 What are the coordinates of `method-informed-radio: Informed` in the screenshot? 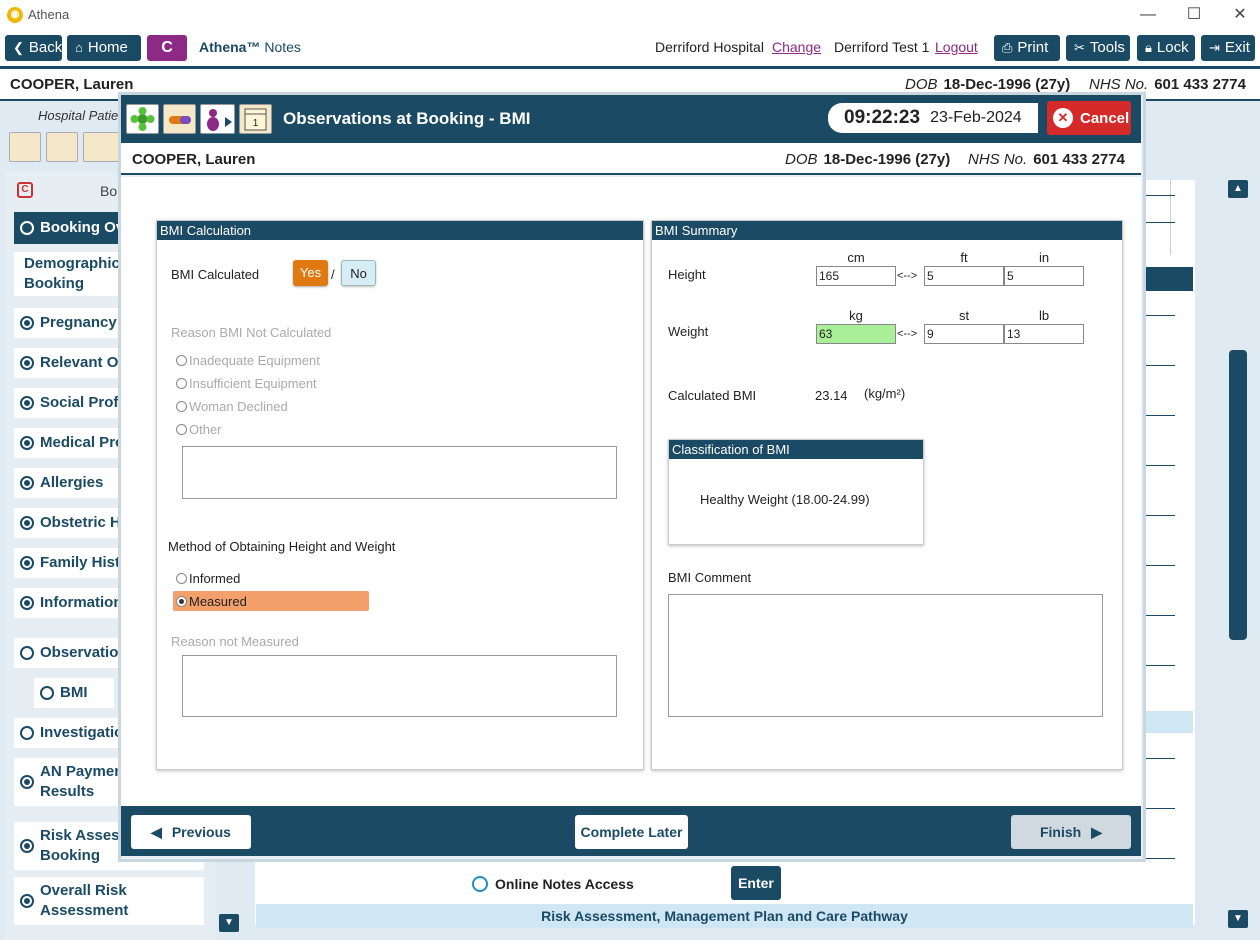 It's located at (208, 578).